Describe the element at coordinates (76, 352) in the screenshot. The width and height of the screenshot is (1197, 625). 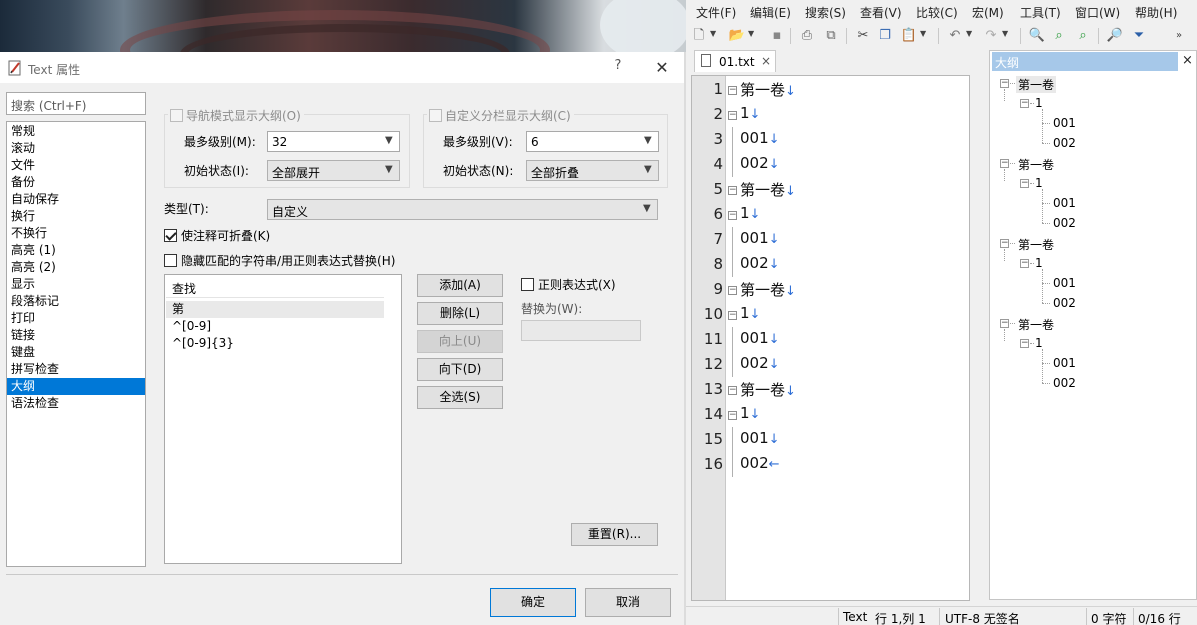
I see `category-item: 键盘` at that location.